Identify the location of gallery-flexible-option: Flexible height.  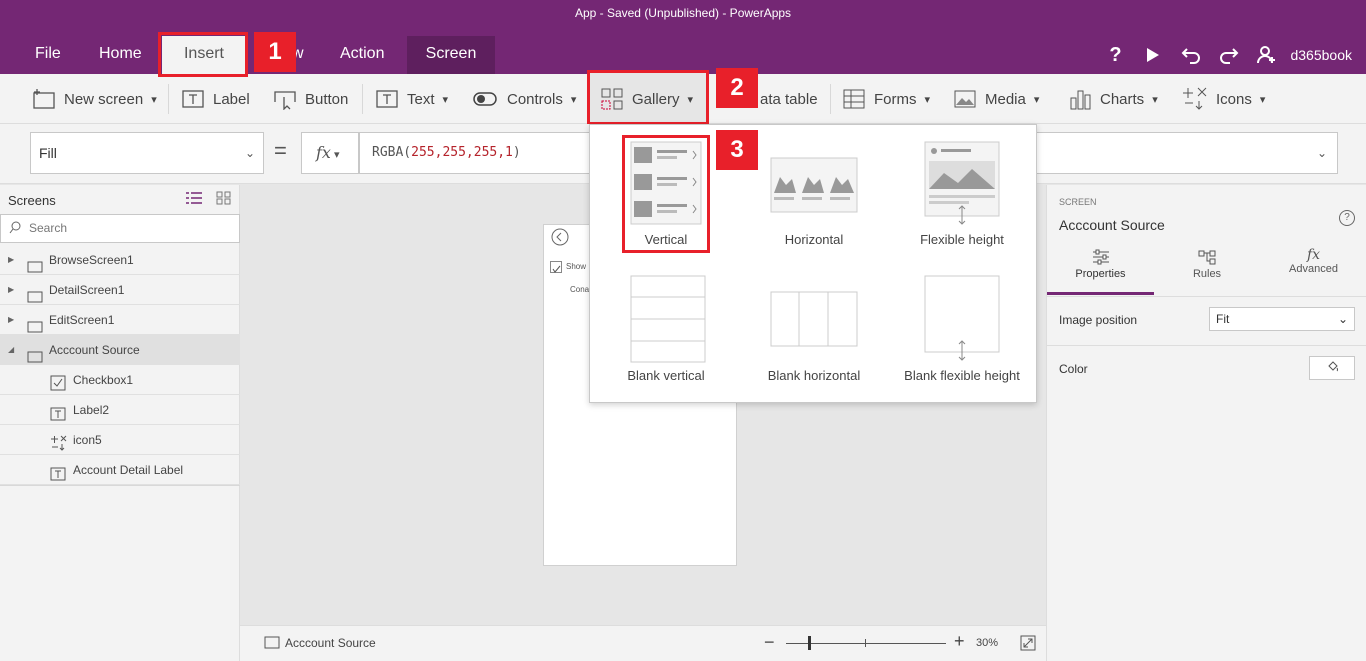
(962, 194).